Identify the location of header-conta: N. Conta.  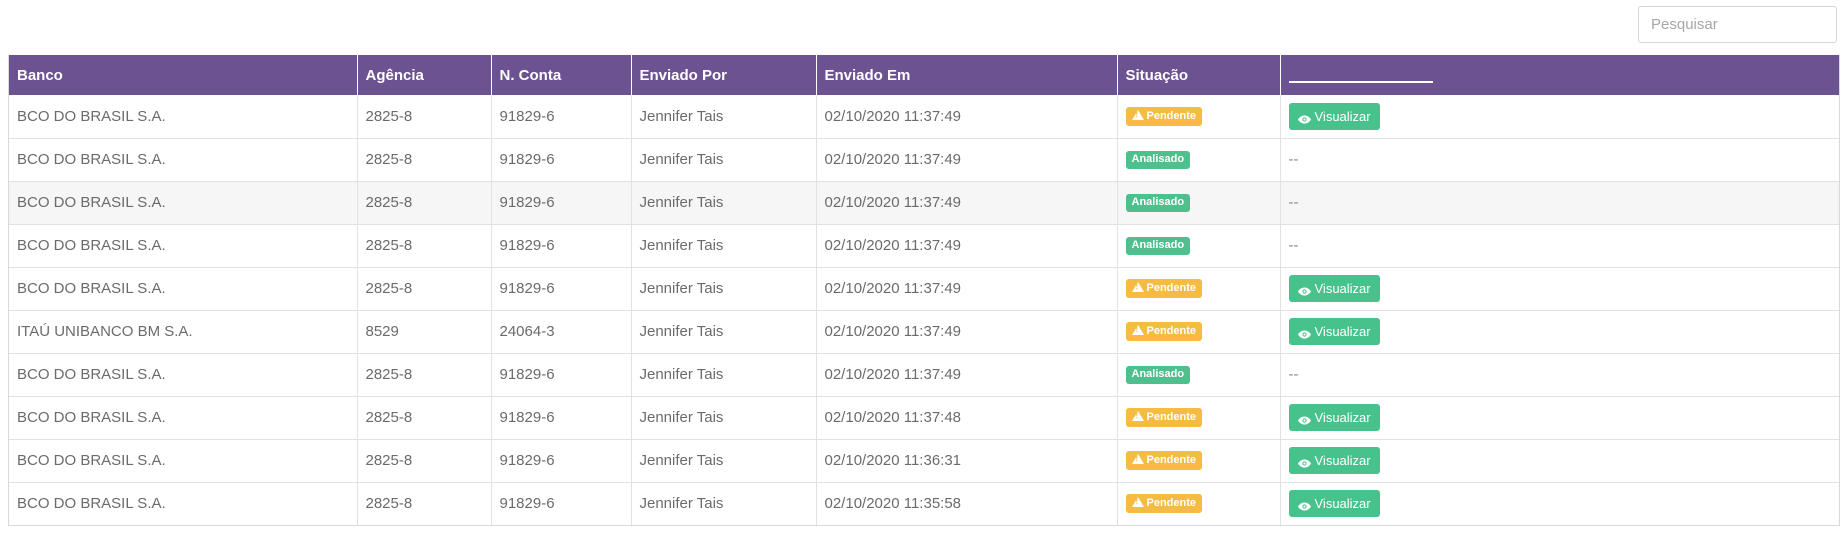
(561, 75).